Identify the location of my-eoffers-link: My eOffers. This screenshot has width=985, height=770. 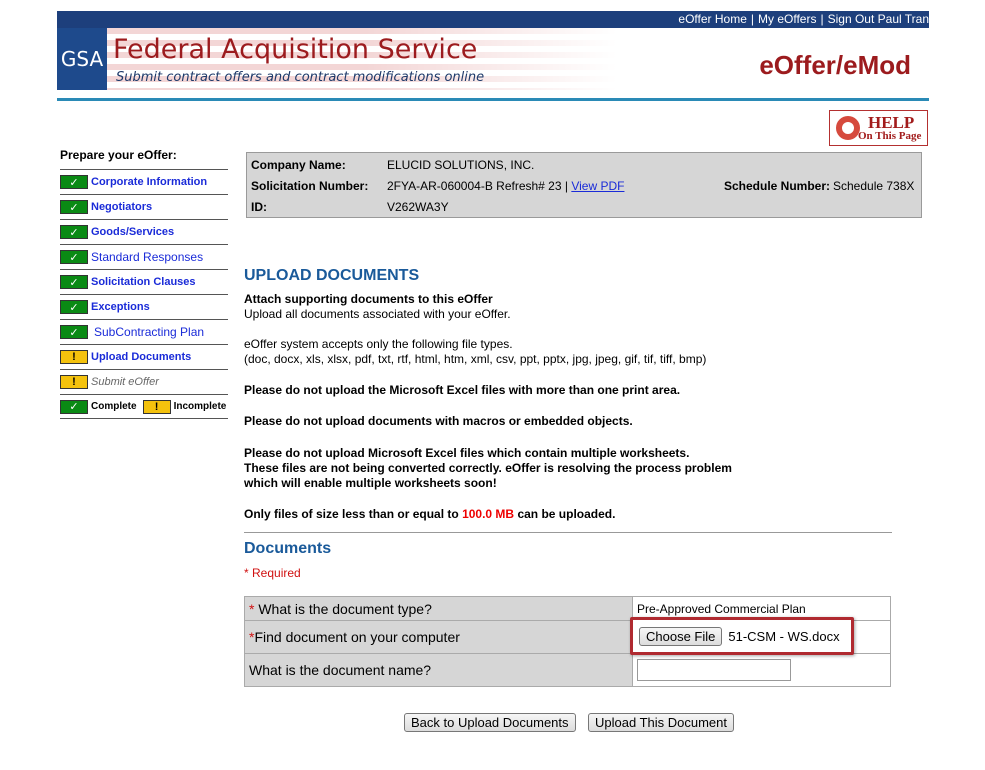
(787, 19).